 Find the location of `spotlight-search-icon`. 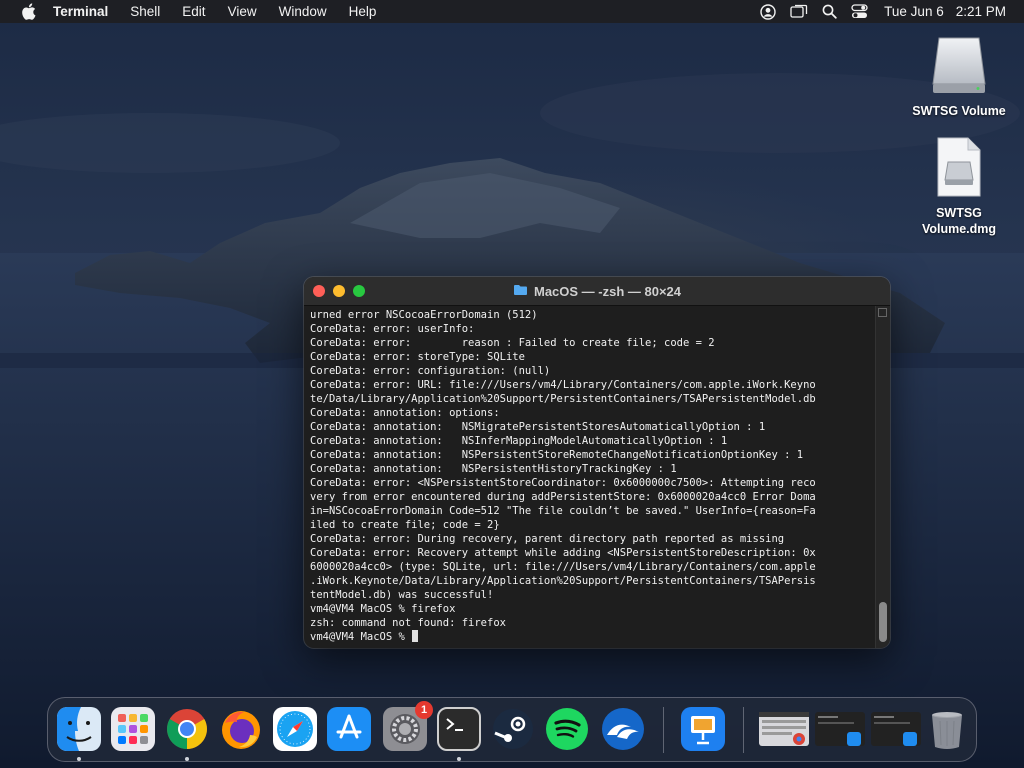

spotlight-search-icon is located at coordinates (829, 11).